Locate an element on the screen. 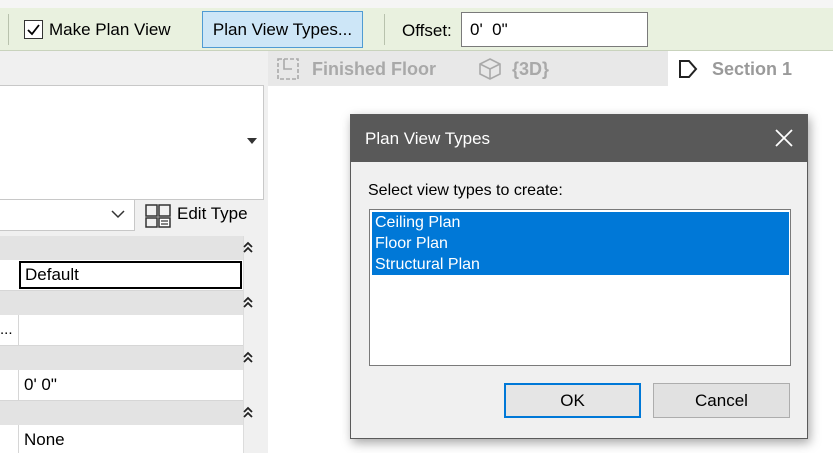  ok-button: OK is located at coordinates (572, 400).